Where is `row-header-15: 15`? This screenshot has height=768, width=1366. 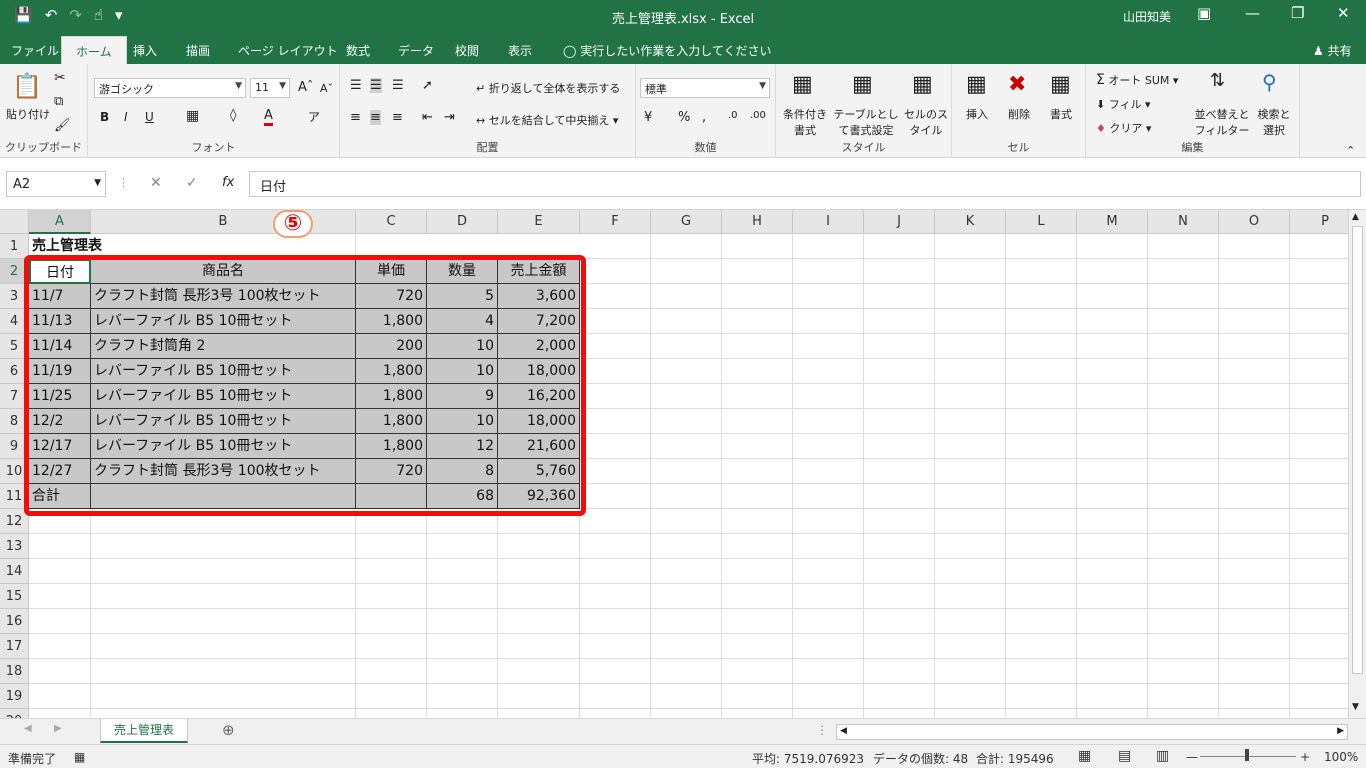
row-header-15: 15 is located at coordinates (14, 596).